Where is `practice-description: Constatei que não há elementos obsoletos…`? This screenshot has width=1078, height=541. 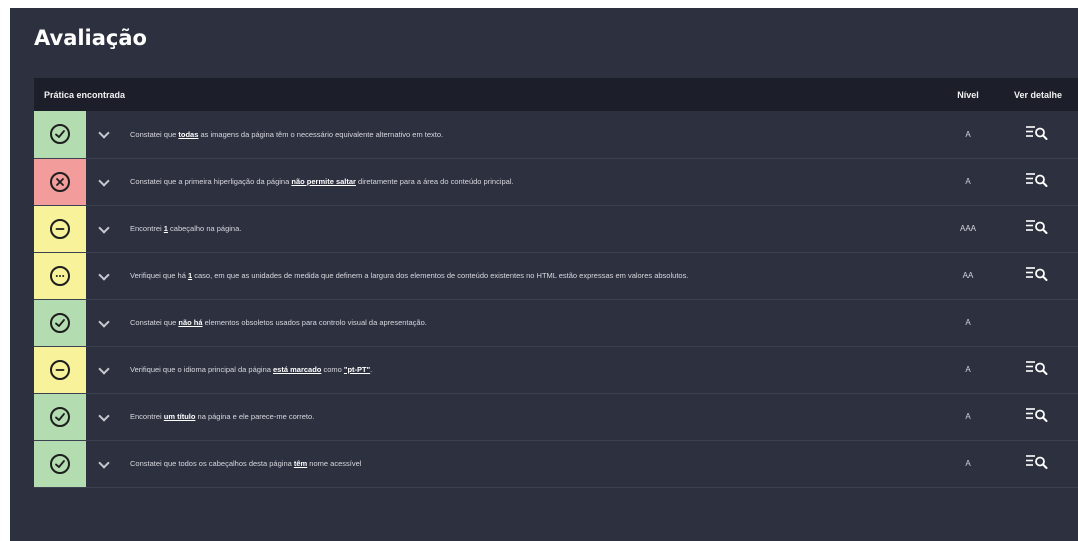 practice-description: Constatei que não há elementos obsoletos… is located at coordinates (530, 323).